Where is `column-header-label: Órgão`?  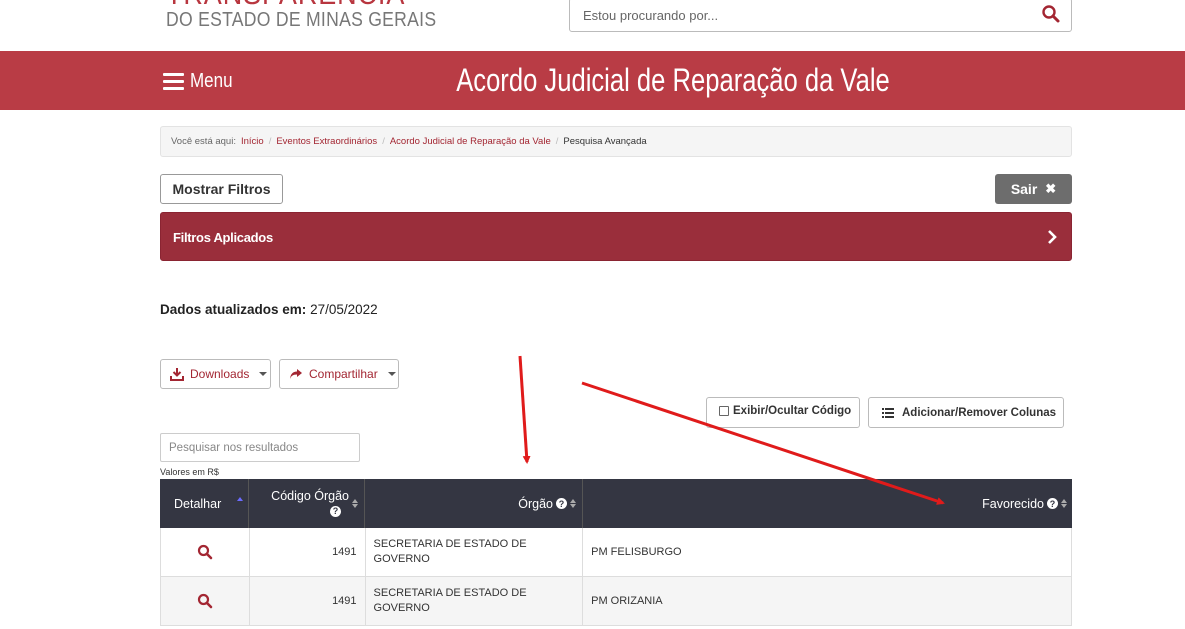
column-header-label: Órgão is located at coordinates (535, 503).